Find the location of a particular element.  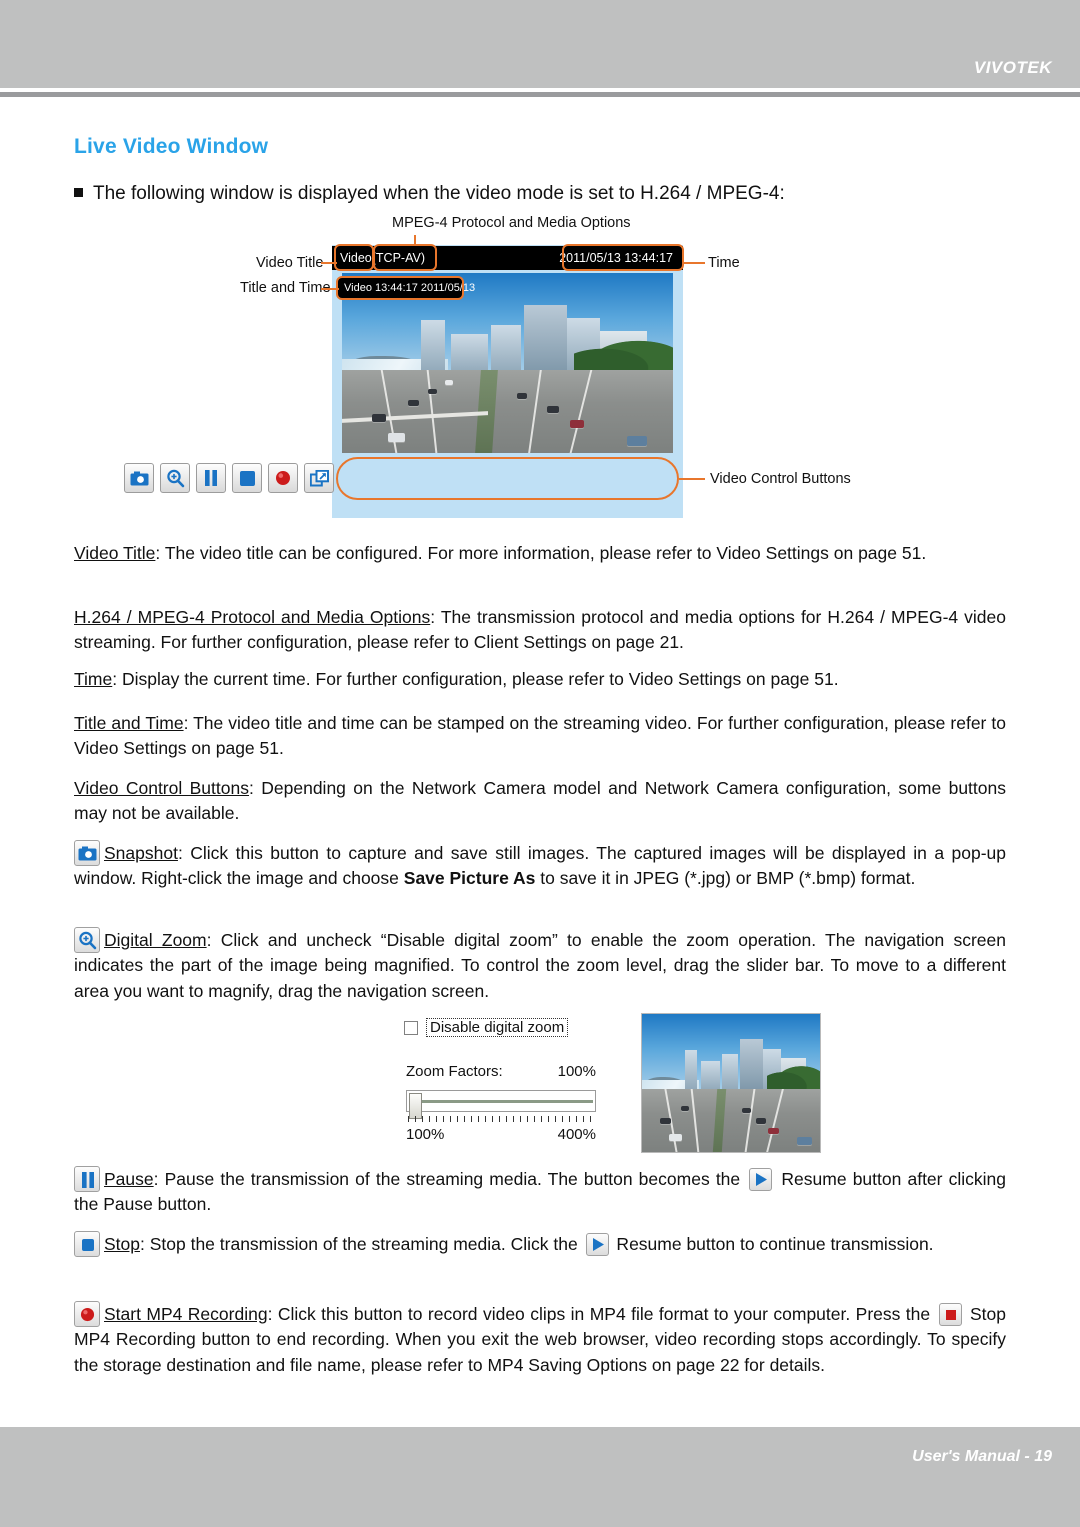

stop-button is located at coordinates (247, 478).